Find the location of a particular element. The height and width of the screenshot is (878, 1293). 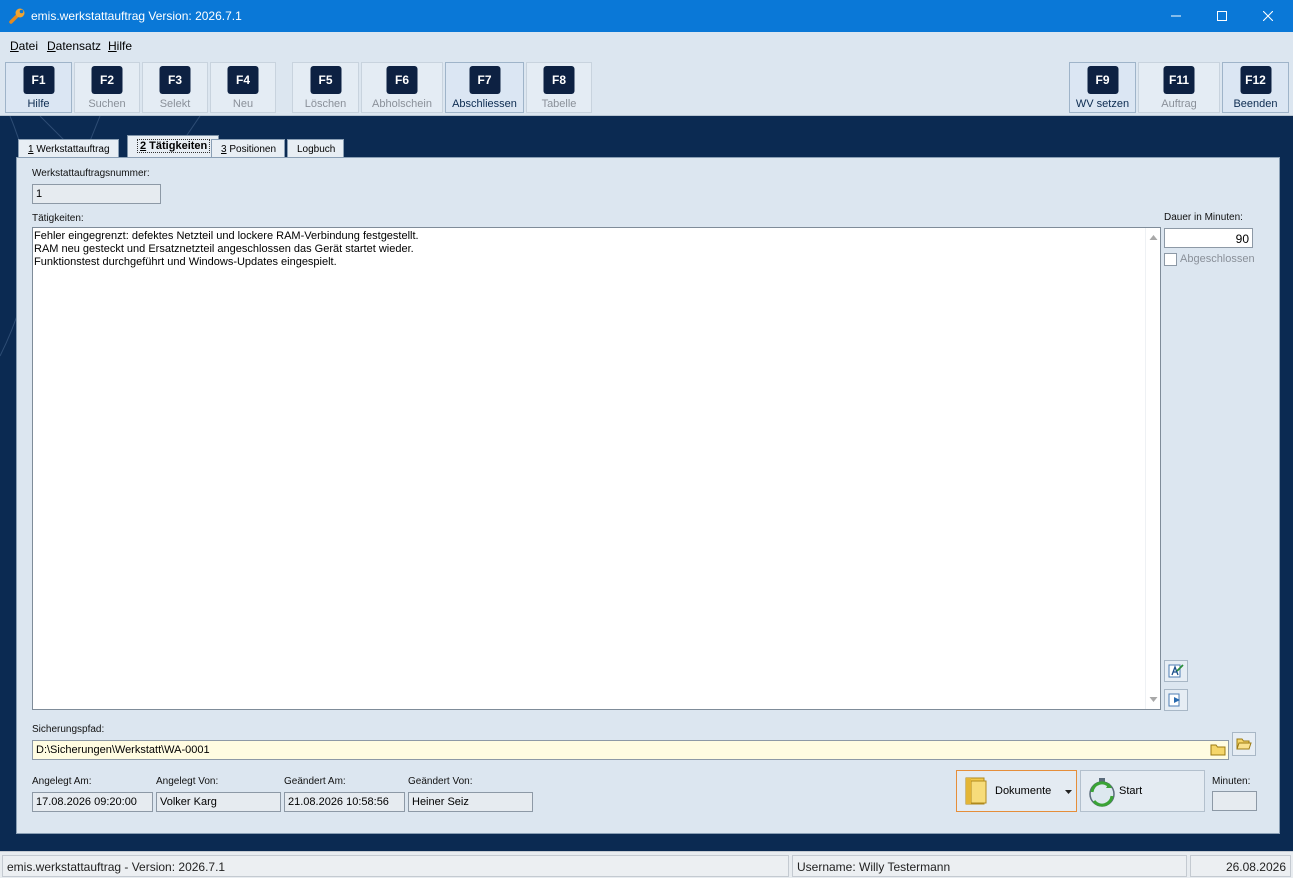

tab-werkstattauftrag-label: Werkstattauftrag is located at coordinates (71, 149).